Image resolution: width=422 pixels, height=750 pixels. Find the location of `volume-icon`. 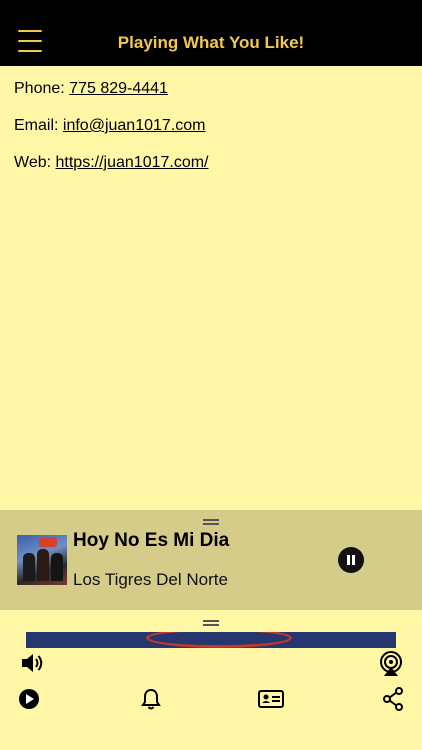

volume-icon is located at coordinates (32, 663).